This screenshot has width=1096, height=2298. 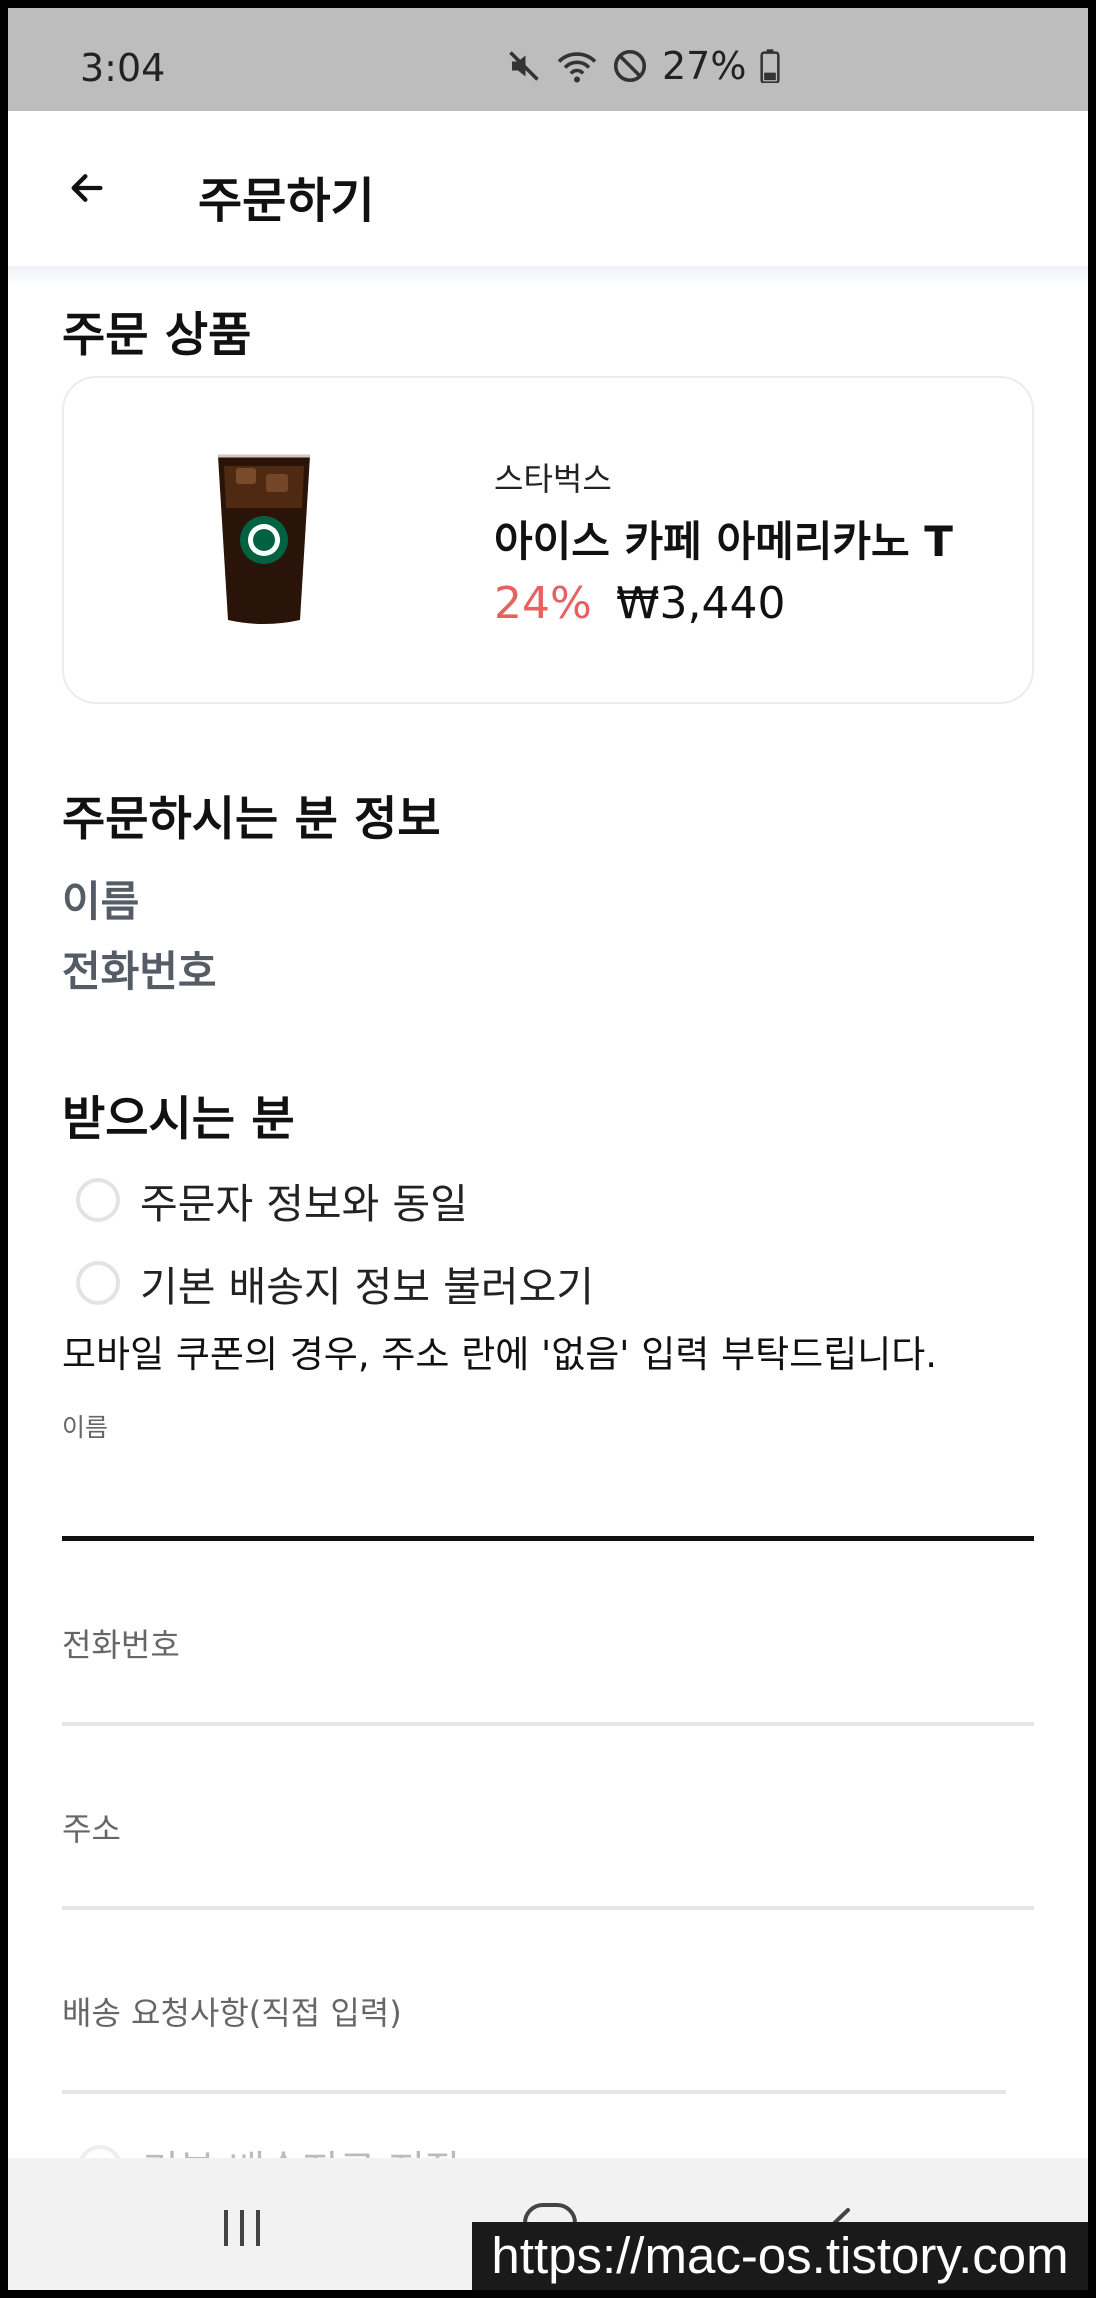 What do you see at coordinates (548, 1874) in the screenshot?
I see `recipient-address-input` at bounding box center [548, 1874].